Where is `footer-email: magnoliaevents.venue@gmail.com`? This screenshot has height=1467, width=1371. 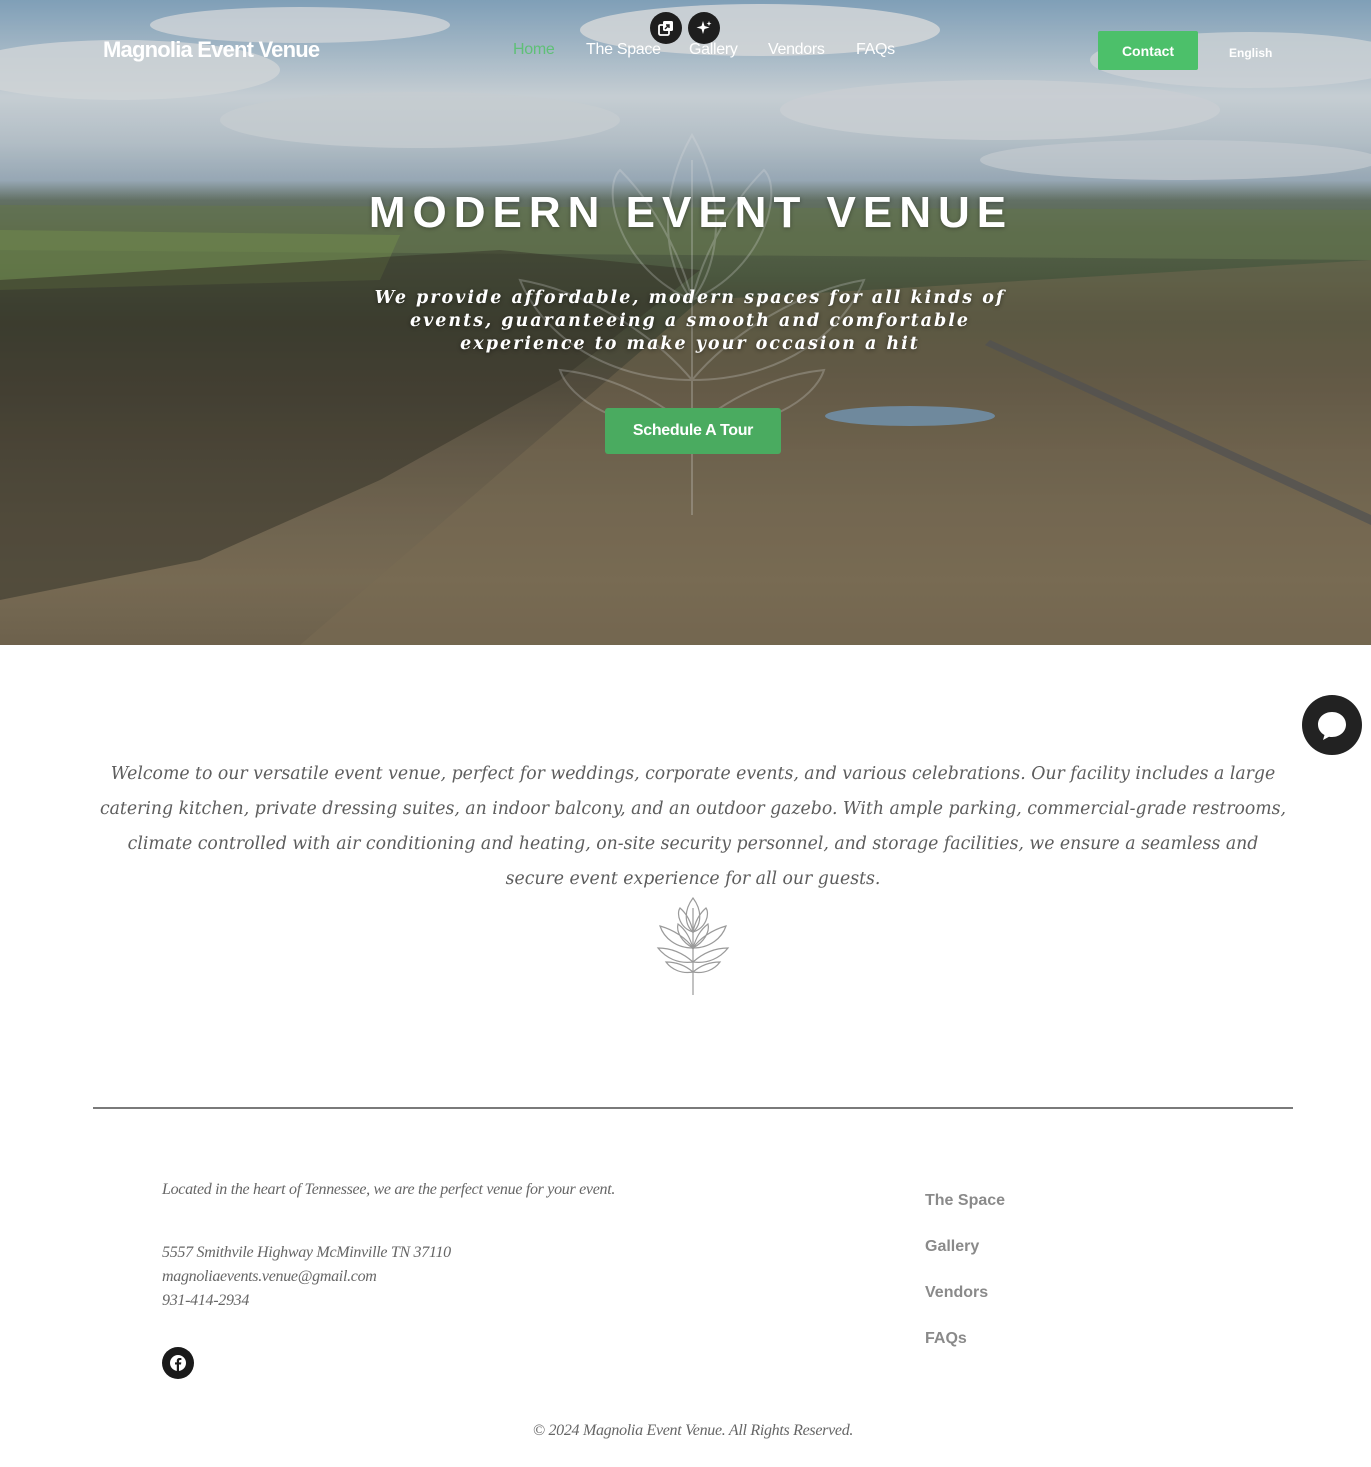
footer-email: magnoliaevents.venue@gmail.com is located at coordinates (306, 1277).